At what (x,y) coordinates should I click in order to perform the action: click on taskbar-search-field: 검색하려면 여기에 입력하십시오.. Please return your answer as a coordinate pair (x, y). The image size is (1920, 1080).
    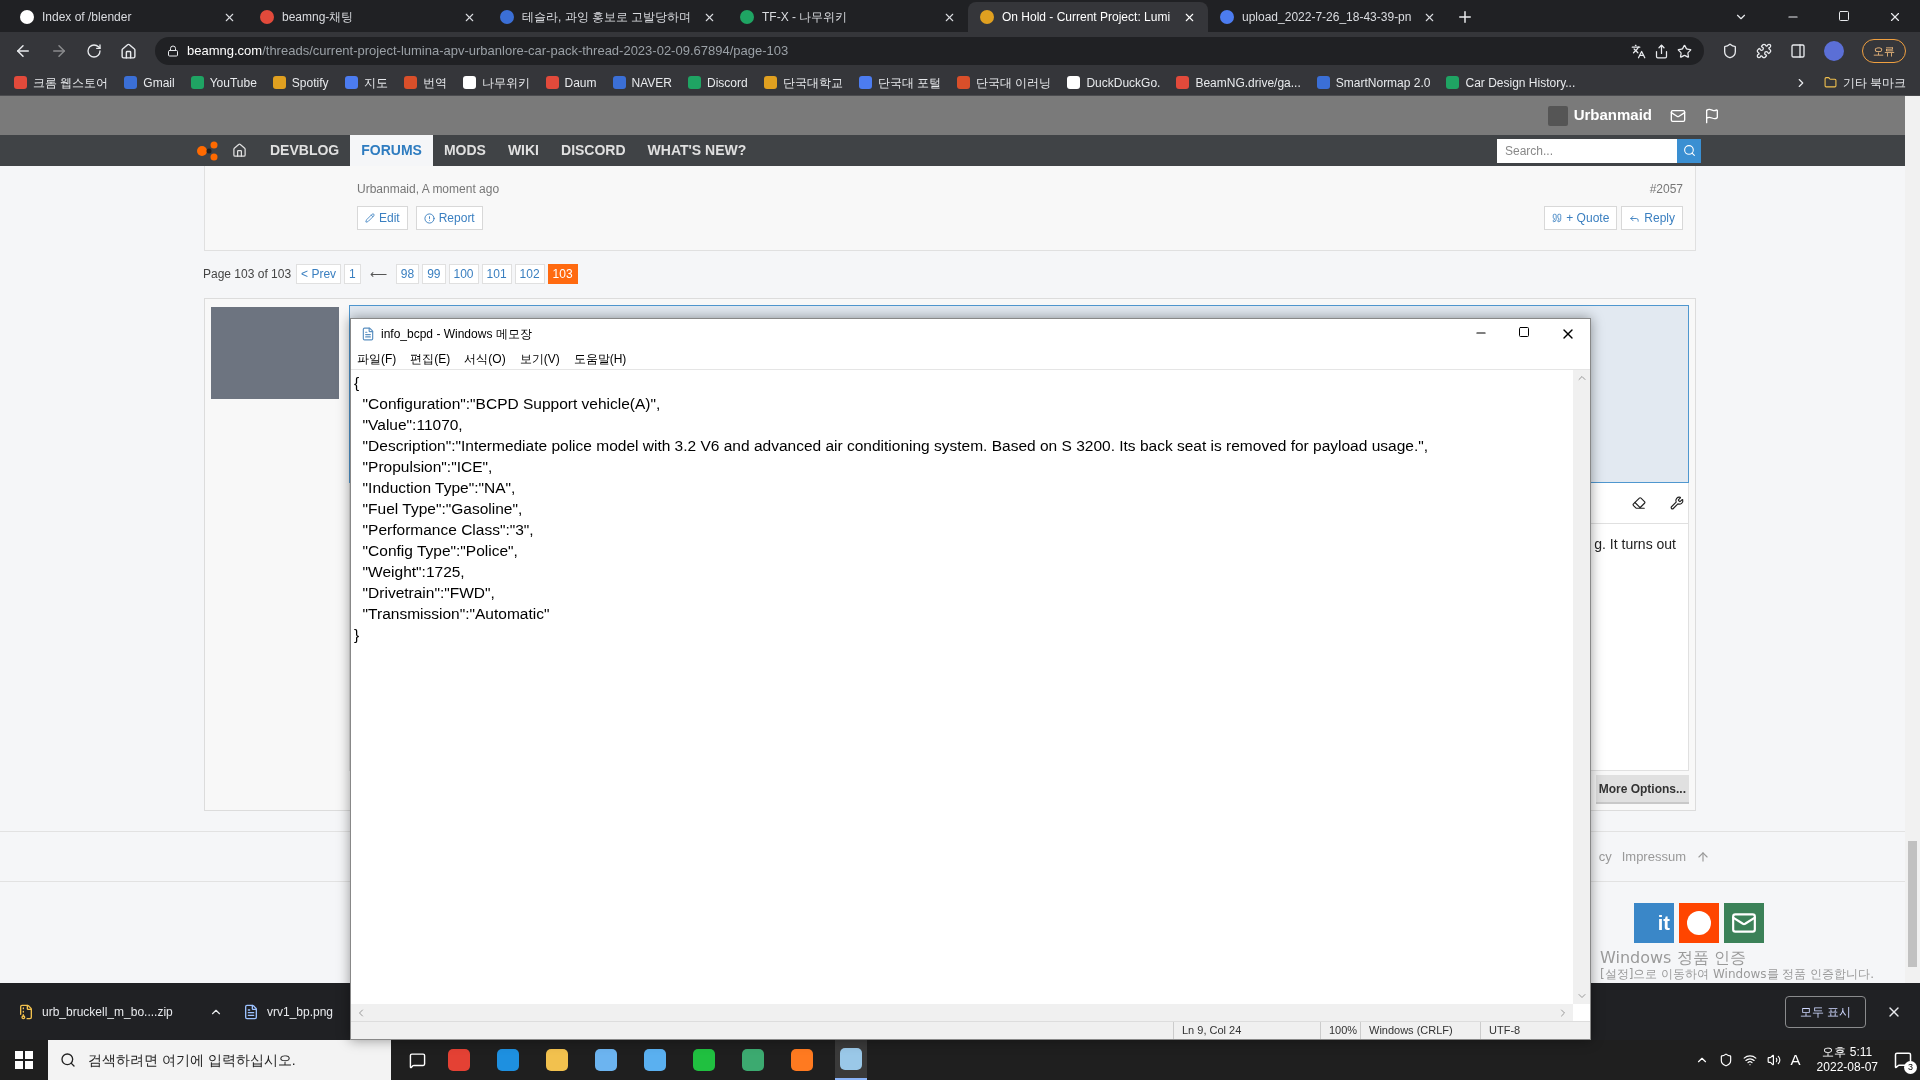
    Looking at the image, I should click on (219, 1060).